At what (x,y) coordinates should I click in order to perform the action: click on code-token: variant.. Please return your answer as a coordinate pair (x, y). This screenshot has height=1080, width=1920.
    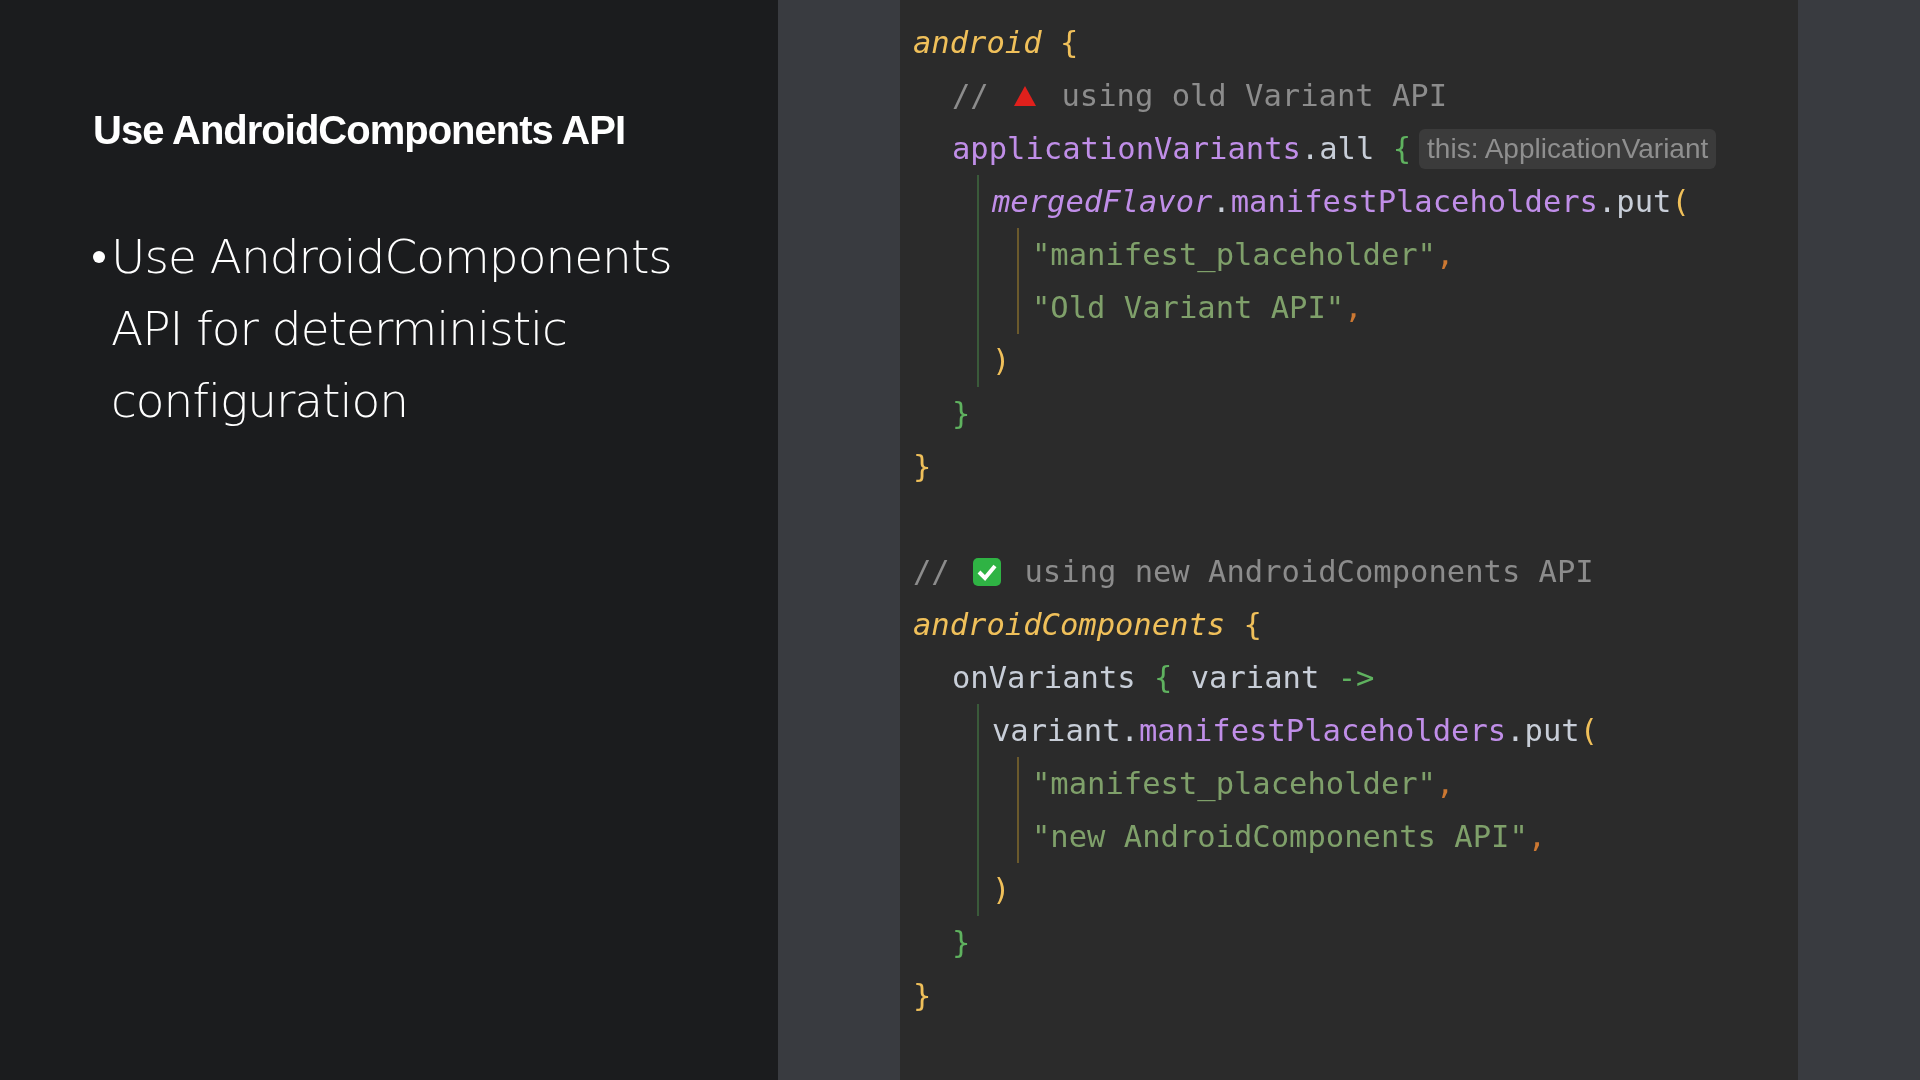
    Looking at the image, I should click on (1065, 730).